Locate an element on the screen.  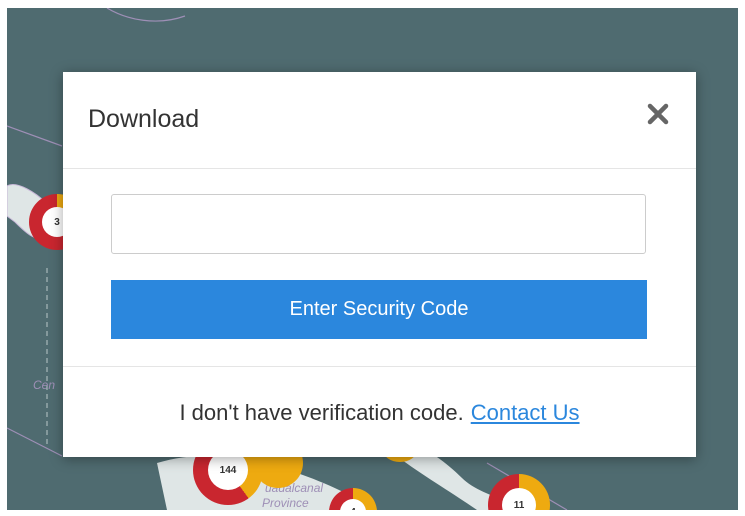
map-label-province: Province is located at coordinates (285, 503).